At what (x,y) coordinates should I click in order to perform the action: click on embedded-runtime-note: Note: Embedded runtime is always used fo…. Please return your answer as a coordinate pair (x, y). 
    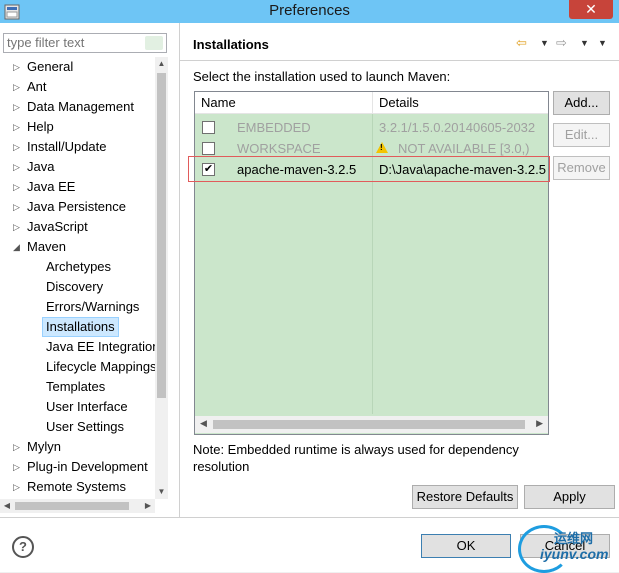
    Looking at the image, I should click on (356, 458).